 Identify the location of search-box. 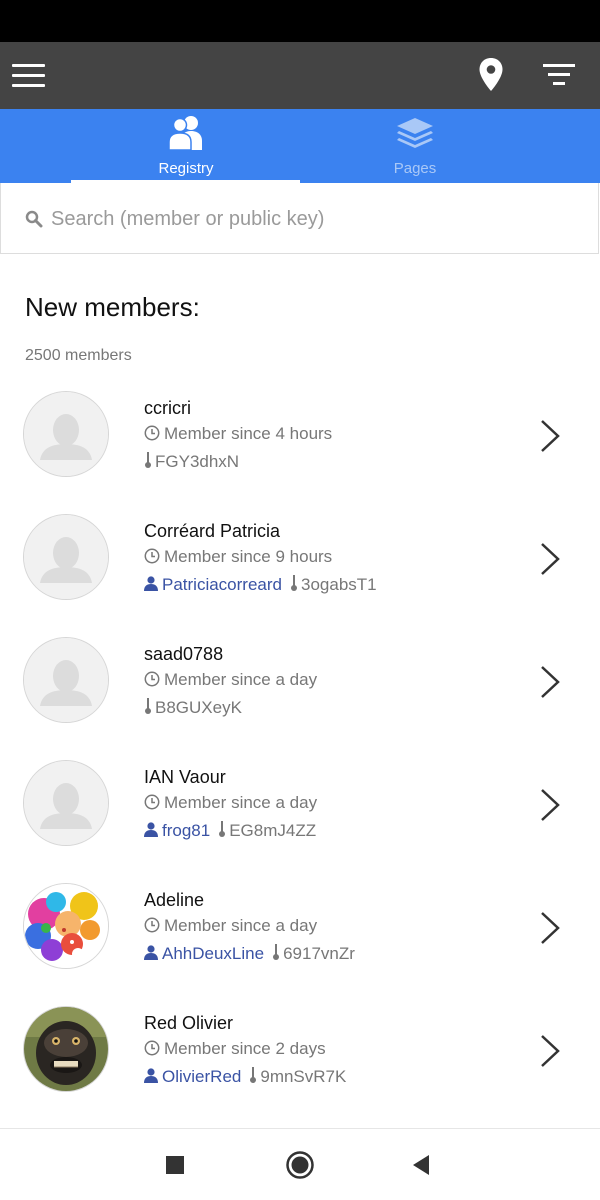
(299, 218).